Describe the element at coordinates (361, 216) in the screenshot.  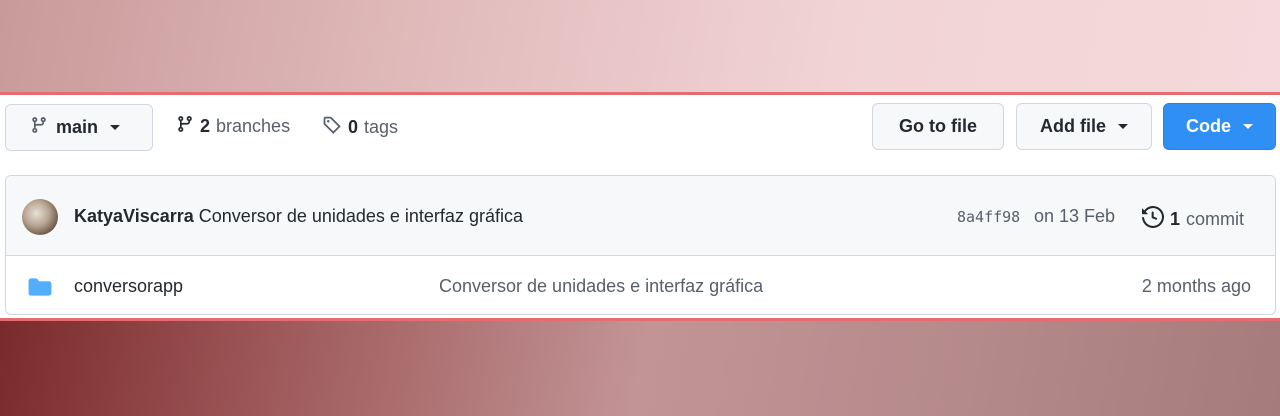
I see `commit-message: Conversor de unidades e interfaz gráfica` at that location.